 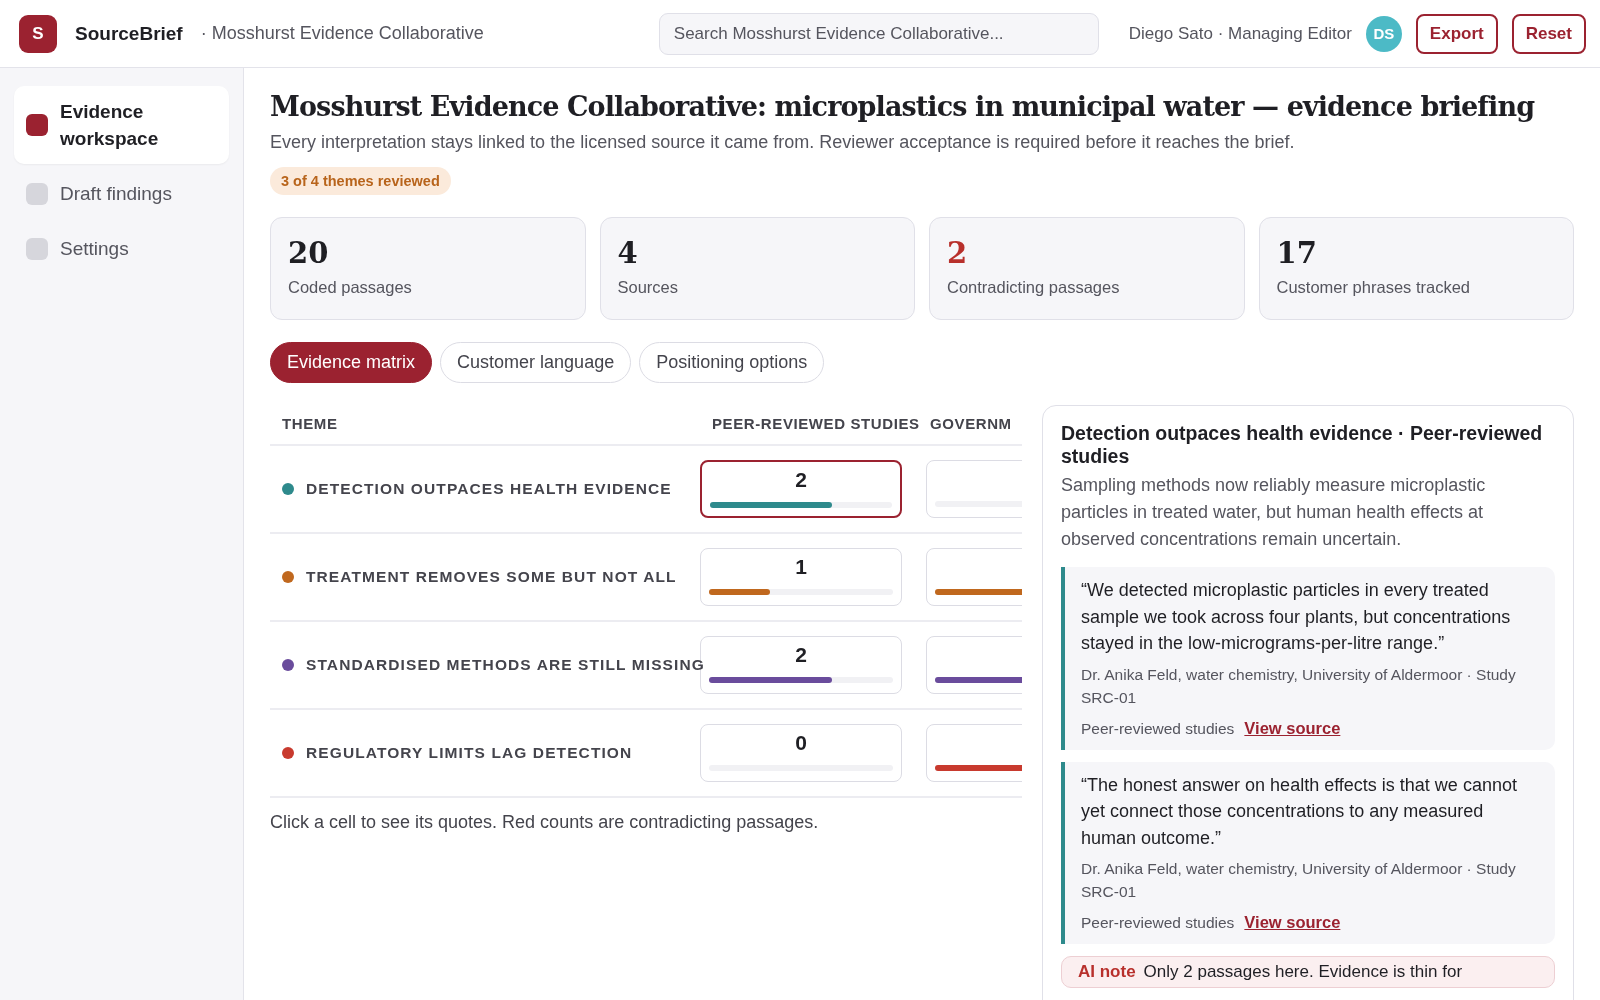 I want to click on passage-count: 0, so click(x=801, y=743).